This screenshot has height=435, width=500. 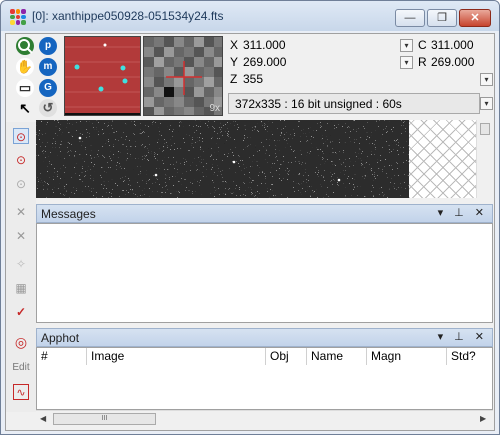 I want to click on frame-icon: ▭, so click(x=25, y=88).